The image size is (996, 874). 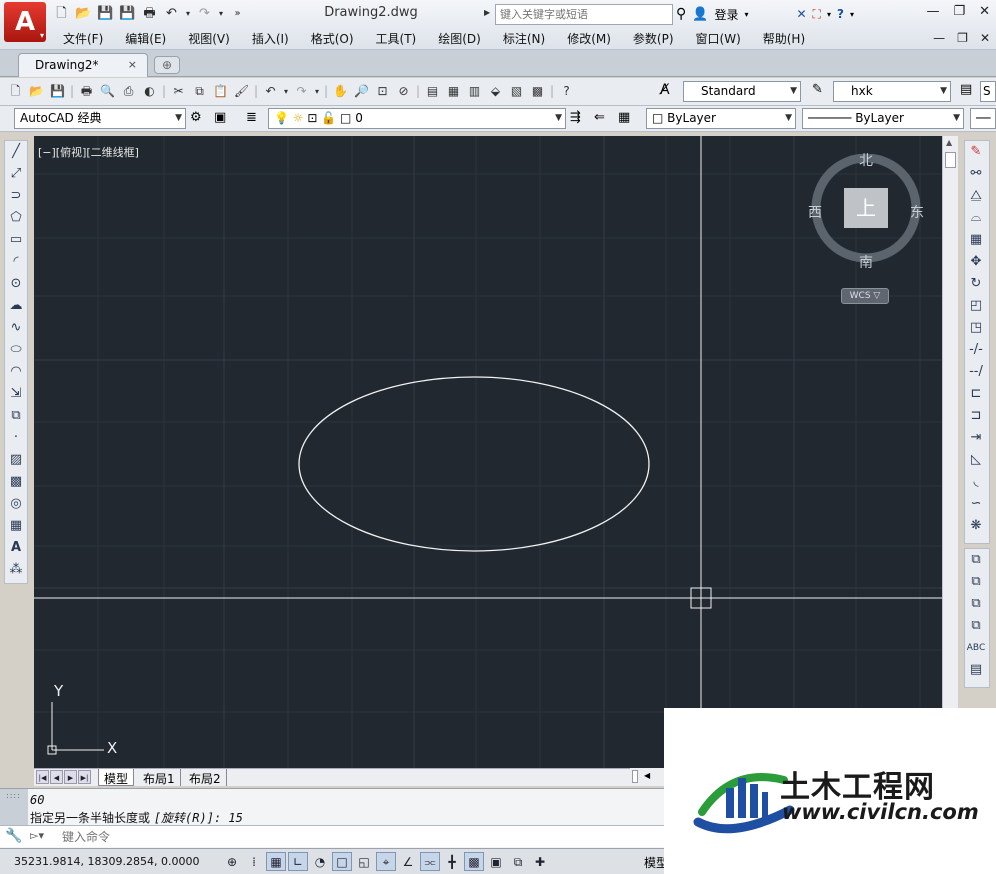 What do you see at coordinates (357, 836) in the screenshot?
I see `command-input` at bounding box center [357, 836].